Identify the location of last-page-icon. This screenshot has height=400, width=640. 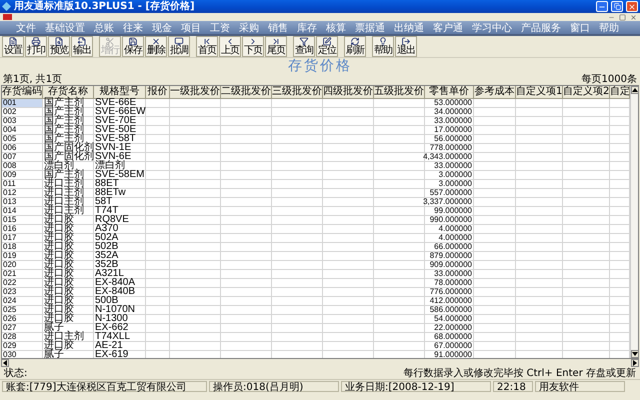
(276, 41).